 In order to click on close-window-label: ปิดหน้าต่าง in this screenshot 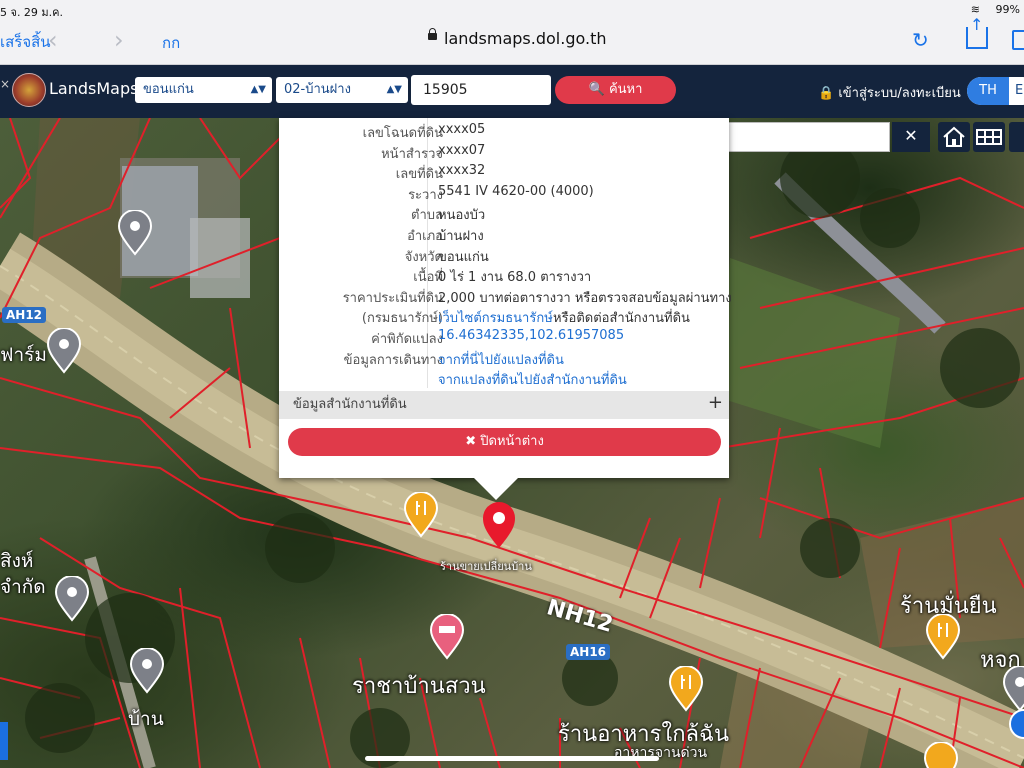, I will do `click(512, 441)`.